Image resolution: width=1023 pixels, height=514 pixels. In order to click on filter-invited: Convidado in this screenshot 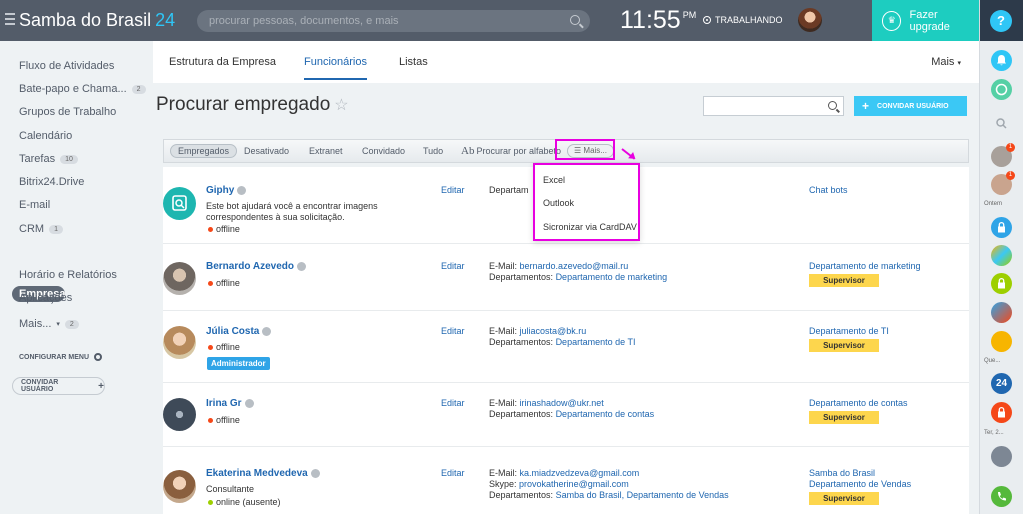, I will do `click(383, 151)`.